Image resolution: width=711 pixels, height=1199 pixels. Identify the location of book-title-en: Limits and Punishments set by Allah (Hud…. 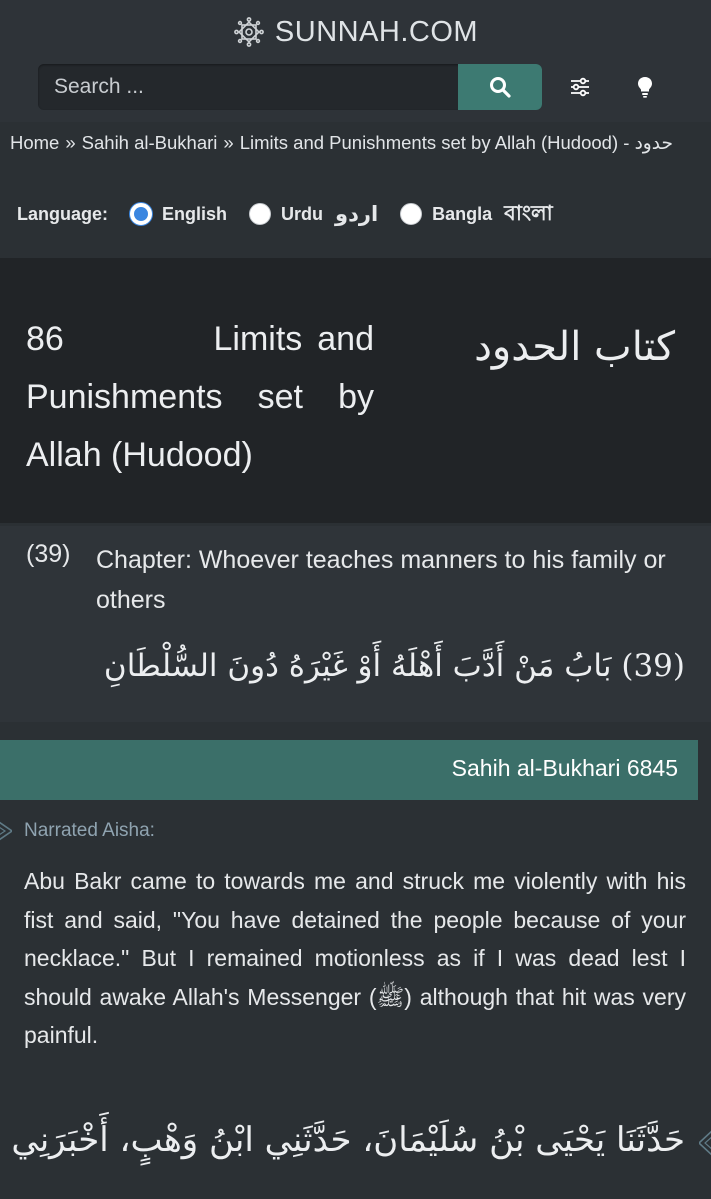
(200, 397).